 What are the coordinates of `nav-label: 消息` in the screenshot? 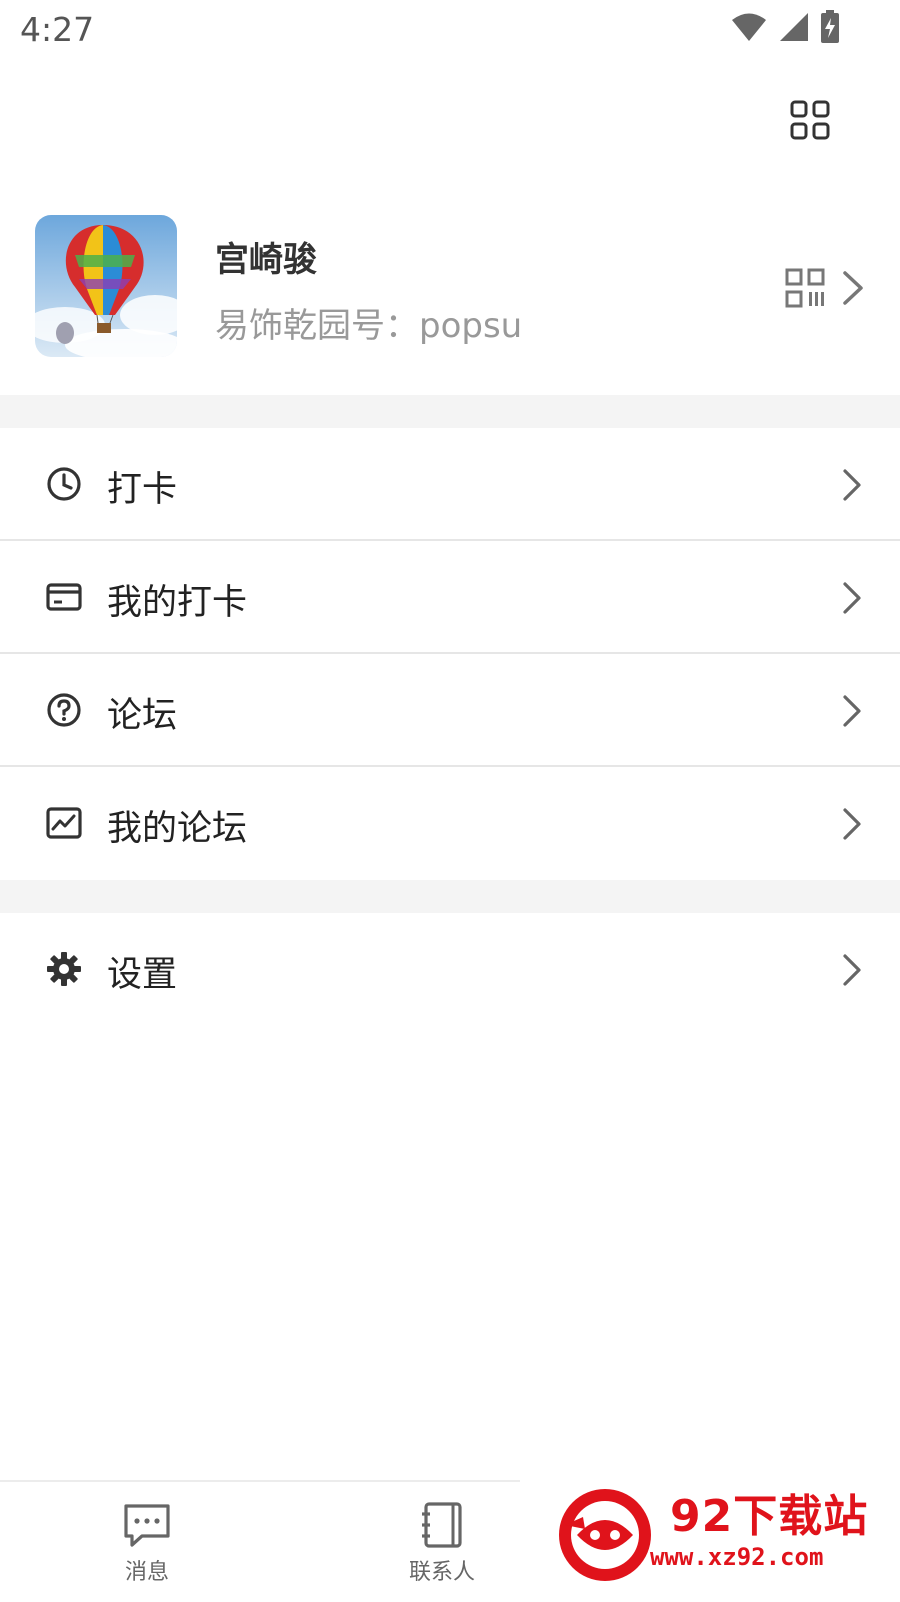 It's located at (146, 1572).